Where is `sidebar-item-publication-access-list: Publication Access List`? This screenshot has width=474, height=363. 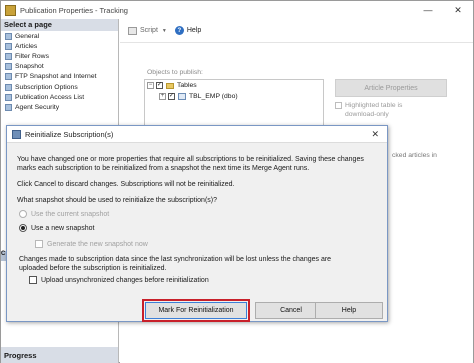 sidebar-item-publication-access-list: Publication Access List is located at coordinates (59, 97).